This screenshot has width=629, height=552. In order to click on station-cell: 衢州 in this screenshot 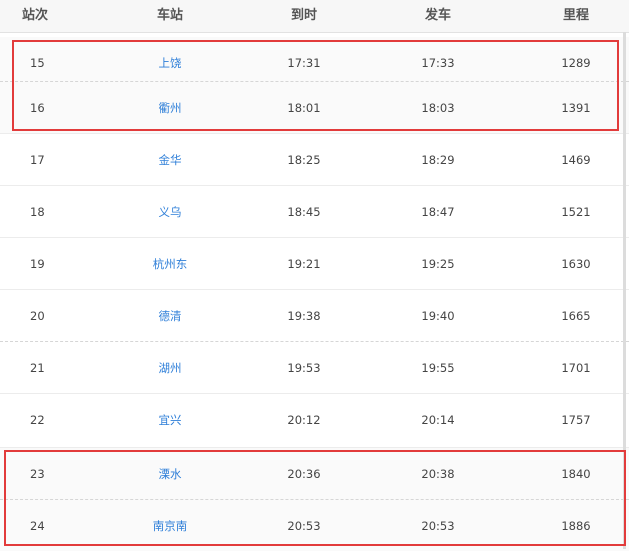, I will do `click(170, 108)`.